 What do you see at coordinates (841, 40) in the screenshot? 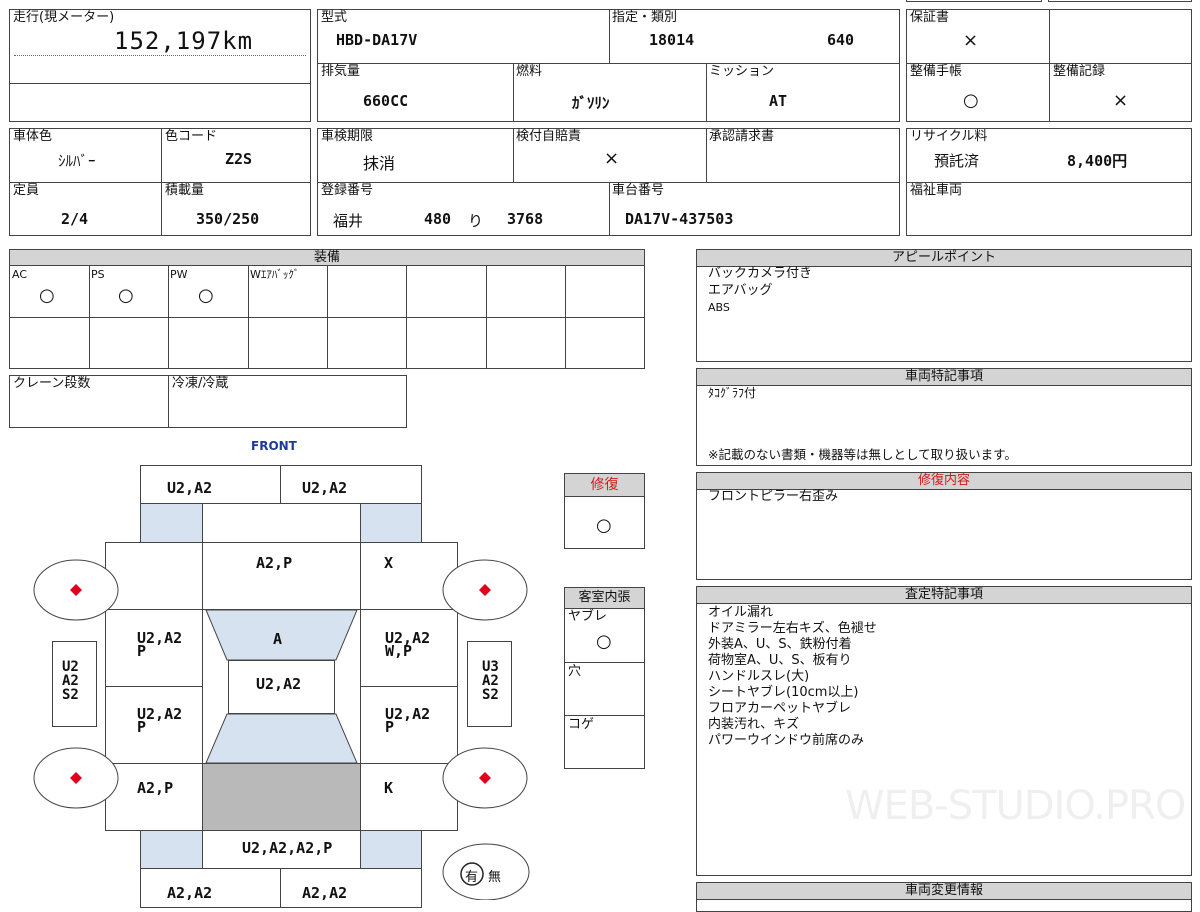
I see `category-value: 640` at bounding box center [841, 40].